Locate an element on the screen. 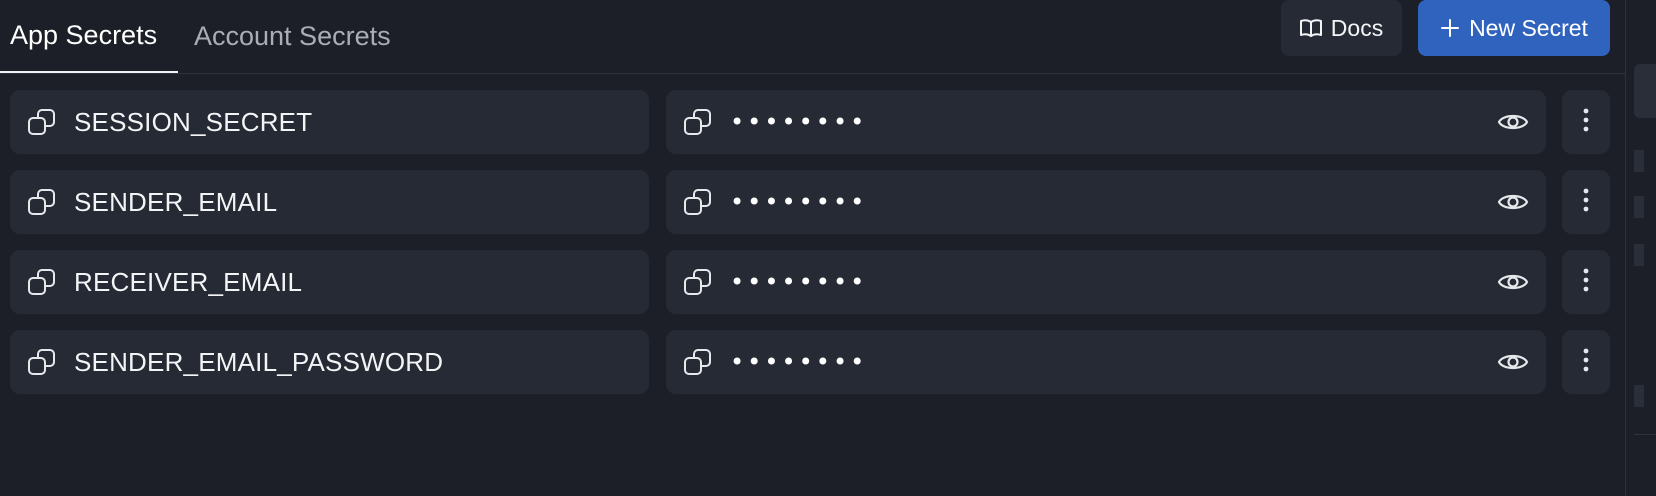  adjacent-panel-edge is located at coordinates (1640, 248).